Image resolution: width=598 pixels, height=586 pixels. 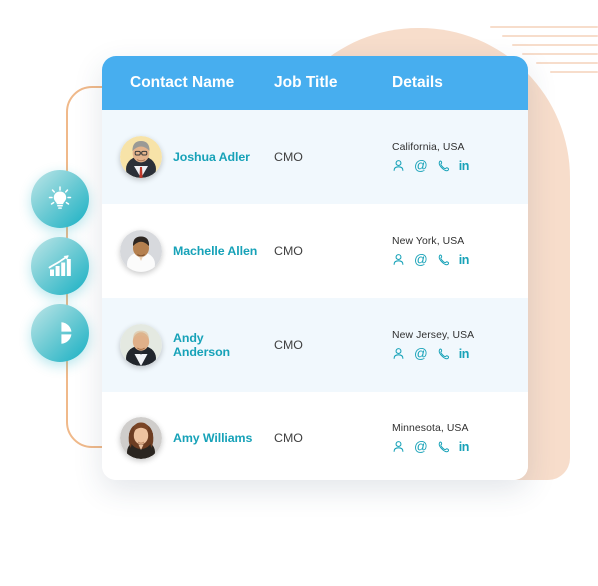 What do you see at coordinates (141, 251) in the screenshot?
I see `avatar-machelle-allen` at bounding box center [141, 251].